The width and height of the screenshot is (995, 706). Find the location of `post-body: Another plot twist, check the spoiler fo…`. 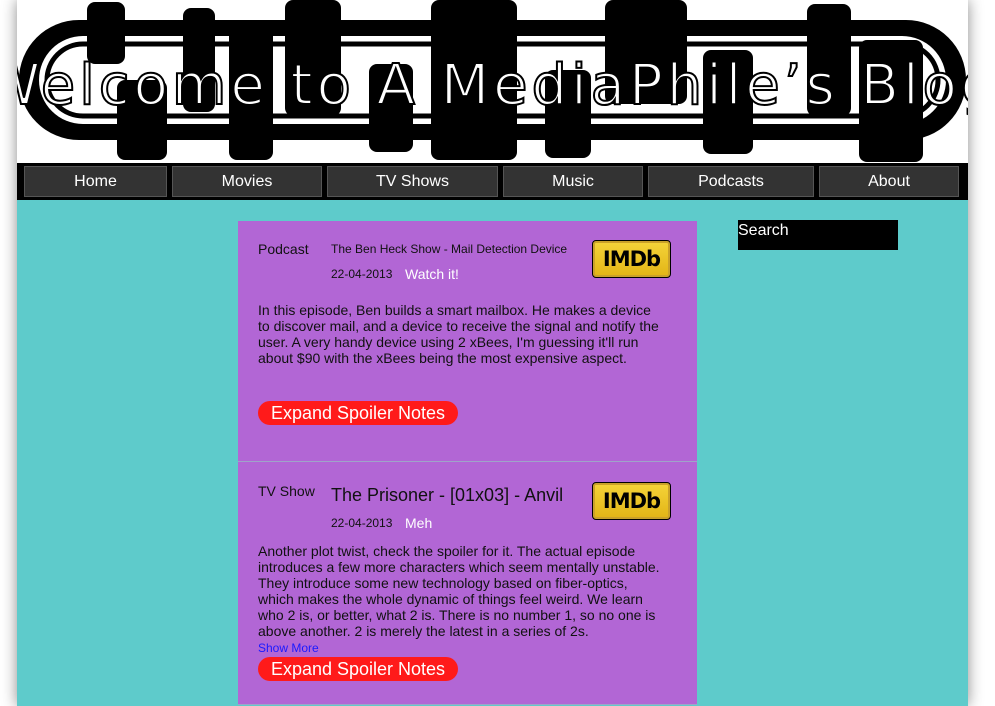

post-body: Another plot twist, check the spoiler fo… is located at coordinates (459, 591).